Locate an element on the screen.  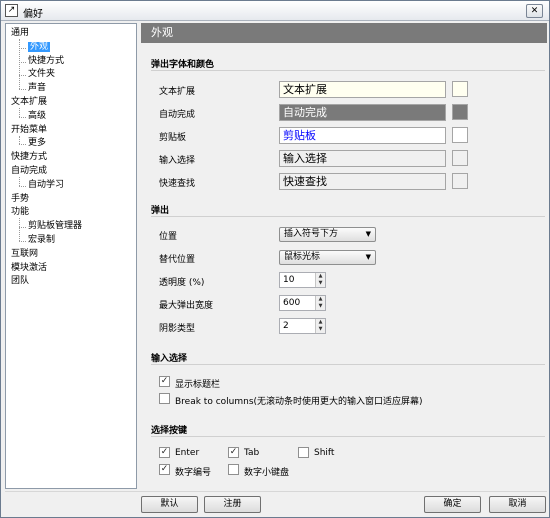
transparency-spinner: 10 ▲ ▼ is located at coordinates (302, 280).